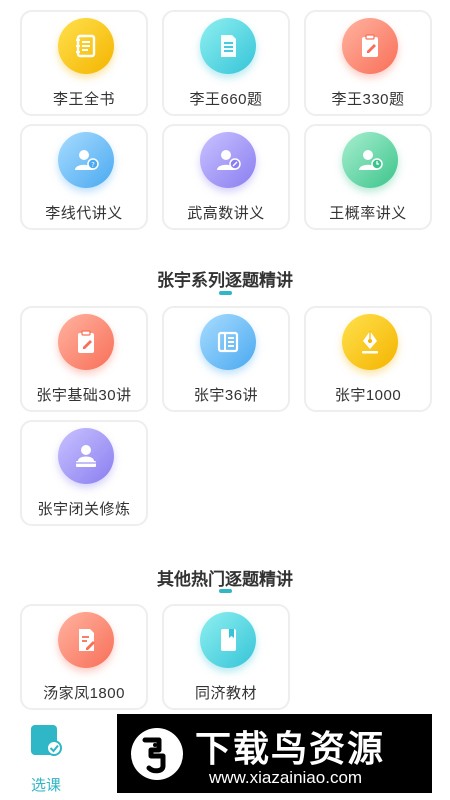 The height and width of the screenshot is (800, 450). I want to click on card-label: 李王660题, so click(226, 99).